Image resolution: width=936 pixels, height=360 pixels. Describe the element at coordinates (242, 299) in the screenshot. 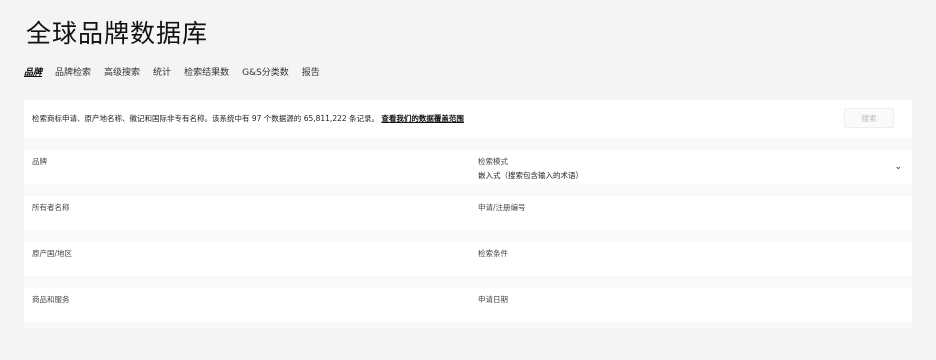

I see `goods-services-field: 商品和服务` at that location.